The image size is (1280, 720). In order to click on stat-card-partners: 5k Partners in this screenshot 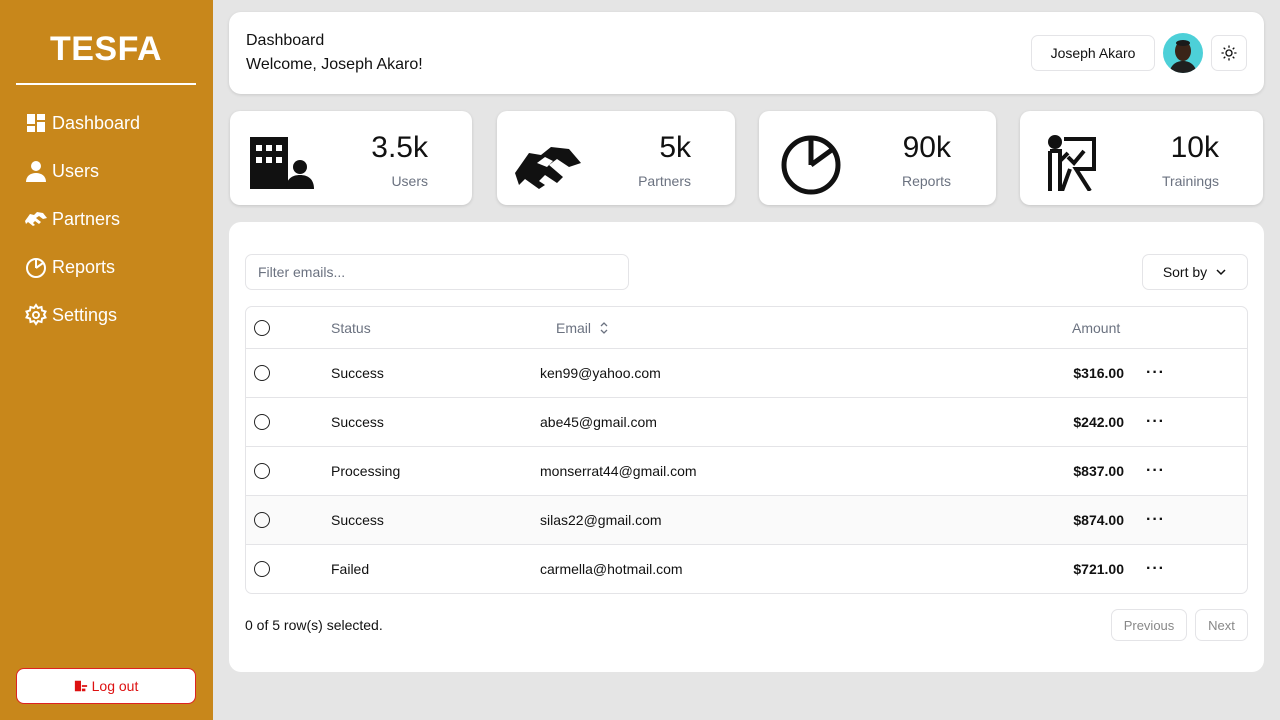, I will do `click(616, 158)`.